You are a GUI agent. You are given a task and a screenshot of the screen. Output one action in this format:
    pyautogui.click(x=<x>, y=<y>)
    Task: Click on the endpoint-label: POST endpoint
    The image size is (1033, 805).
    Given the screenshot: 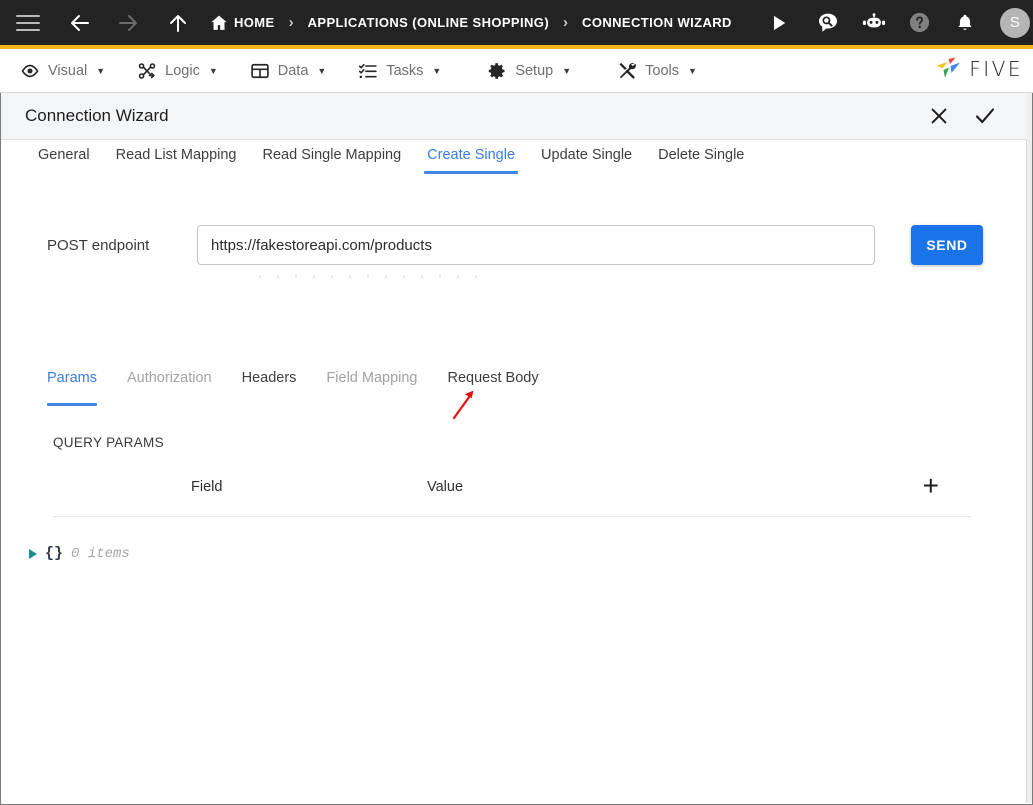 What is the action you would take?
    pyautogui.click(x=98, y=245)
    